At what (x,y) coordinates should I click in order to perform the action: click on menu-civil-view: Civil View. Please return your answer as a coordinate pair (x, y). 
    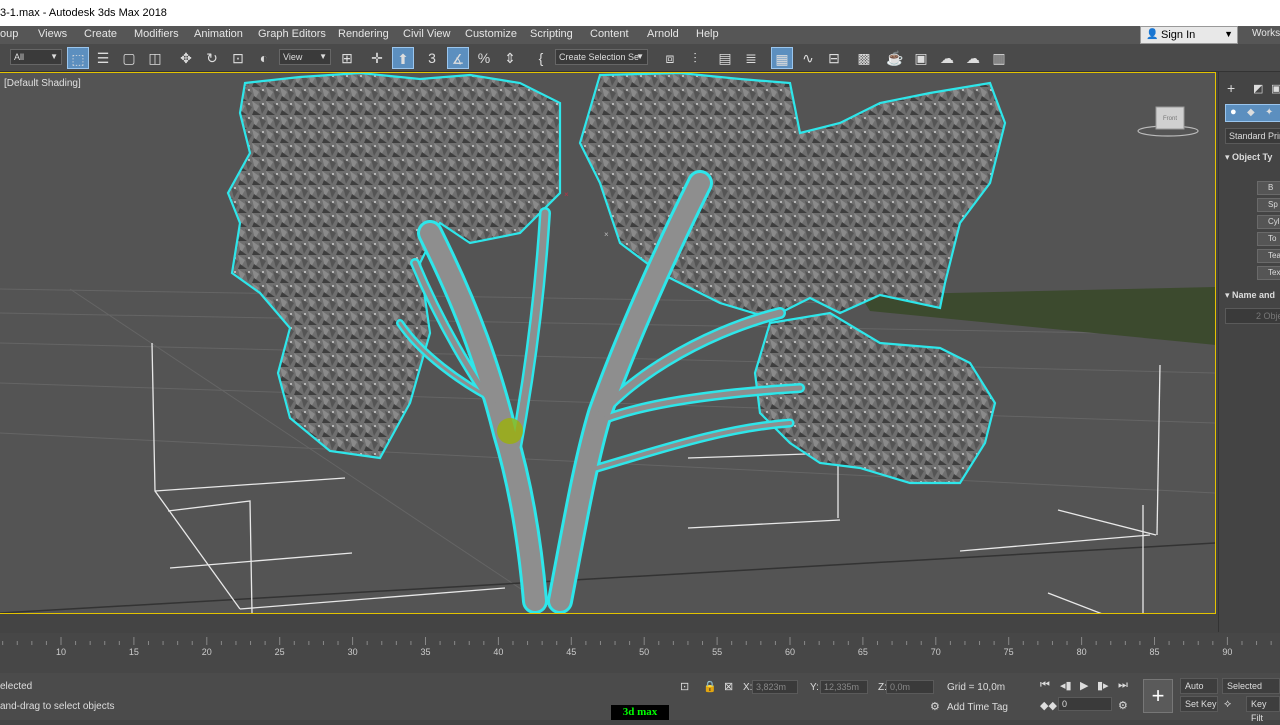
    Looking at the image, I should click on (426, 34).